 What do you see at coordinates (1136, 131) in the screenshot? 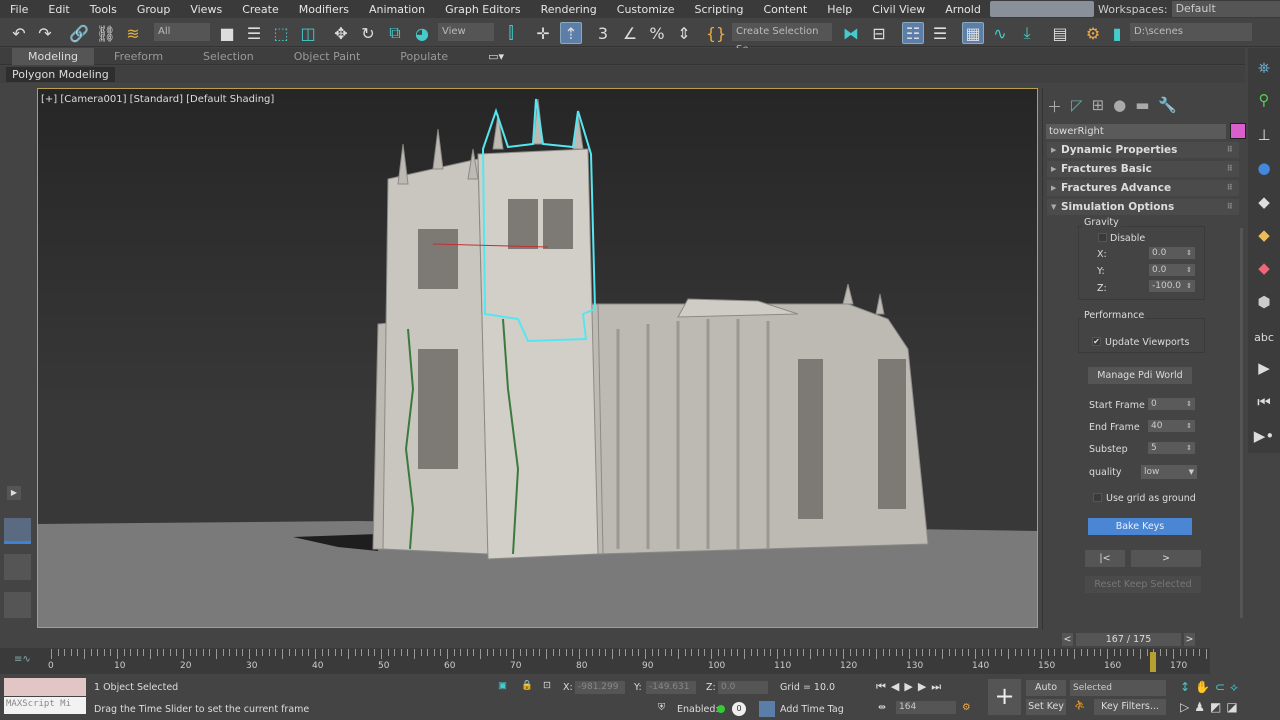
I see `object-name-field: towerRight` at bounding box center [1136, 131].